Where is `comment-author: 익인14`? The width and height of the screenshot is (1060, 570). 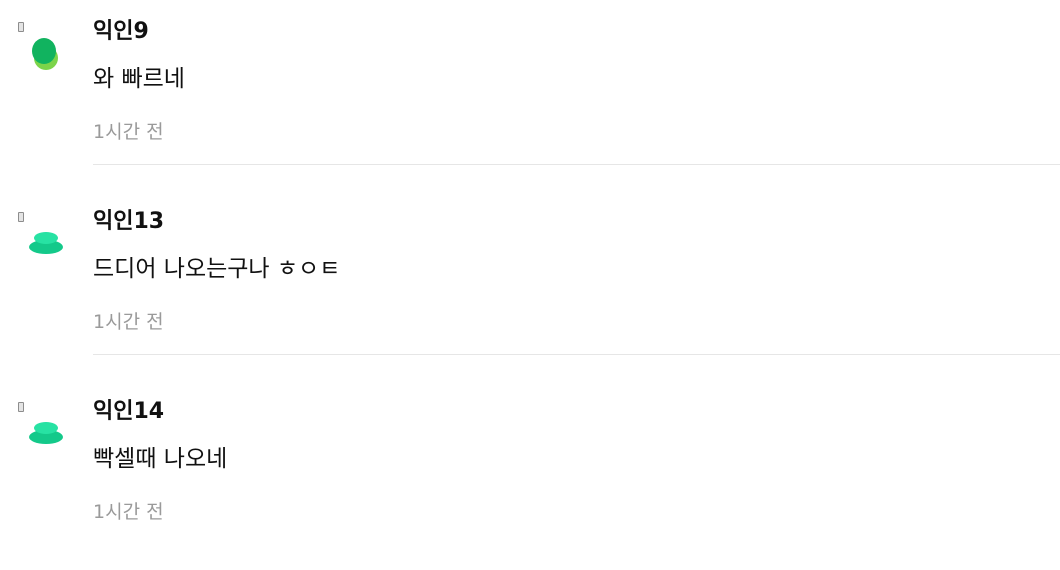 comment-author: 익인14 is located at coordinates (128, 412).